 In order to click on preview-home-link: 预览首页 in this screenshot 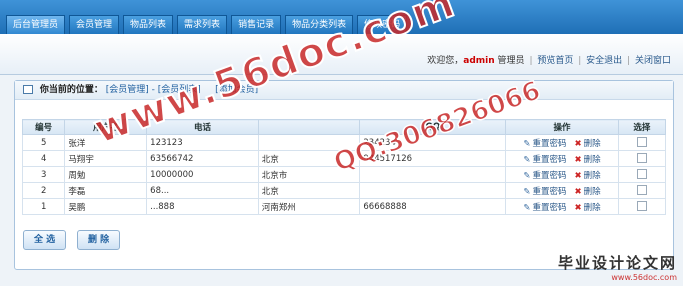, I will do `click(555, 61)`.